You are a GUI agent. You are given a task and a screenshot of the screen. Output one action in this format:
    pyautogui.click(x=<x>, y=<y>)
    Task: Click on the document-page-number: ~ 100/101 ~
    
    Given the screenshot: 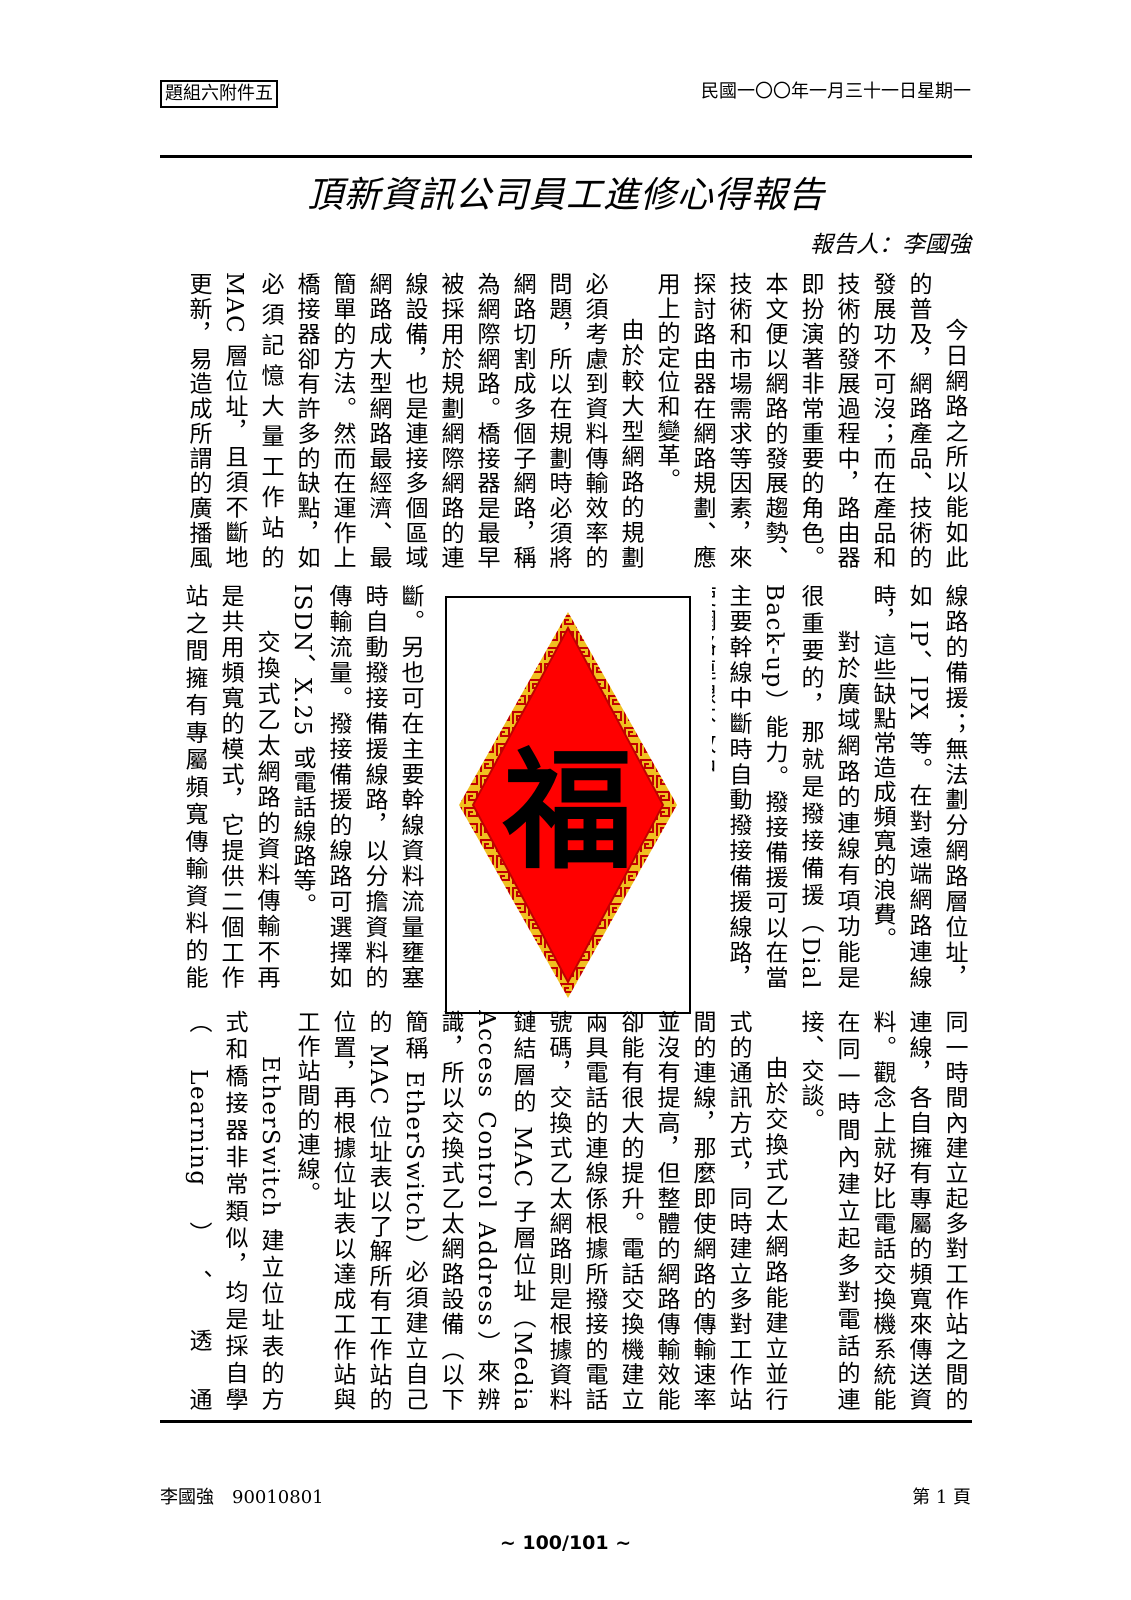 What is the action you would take?
    pyautogui.click(x=565, y=1543)
    